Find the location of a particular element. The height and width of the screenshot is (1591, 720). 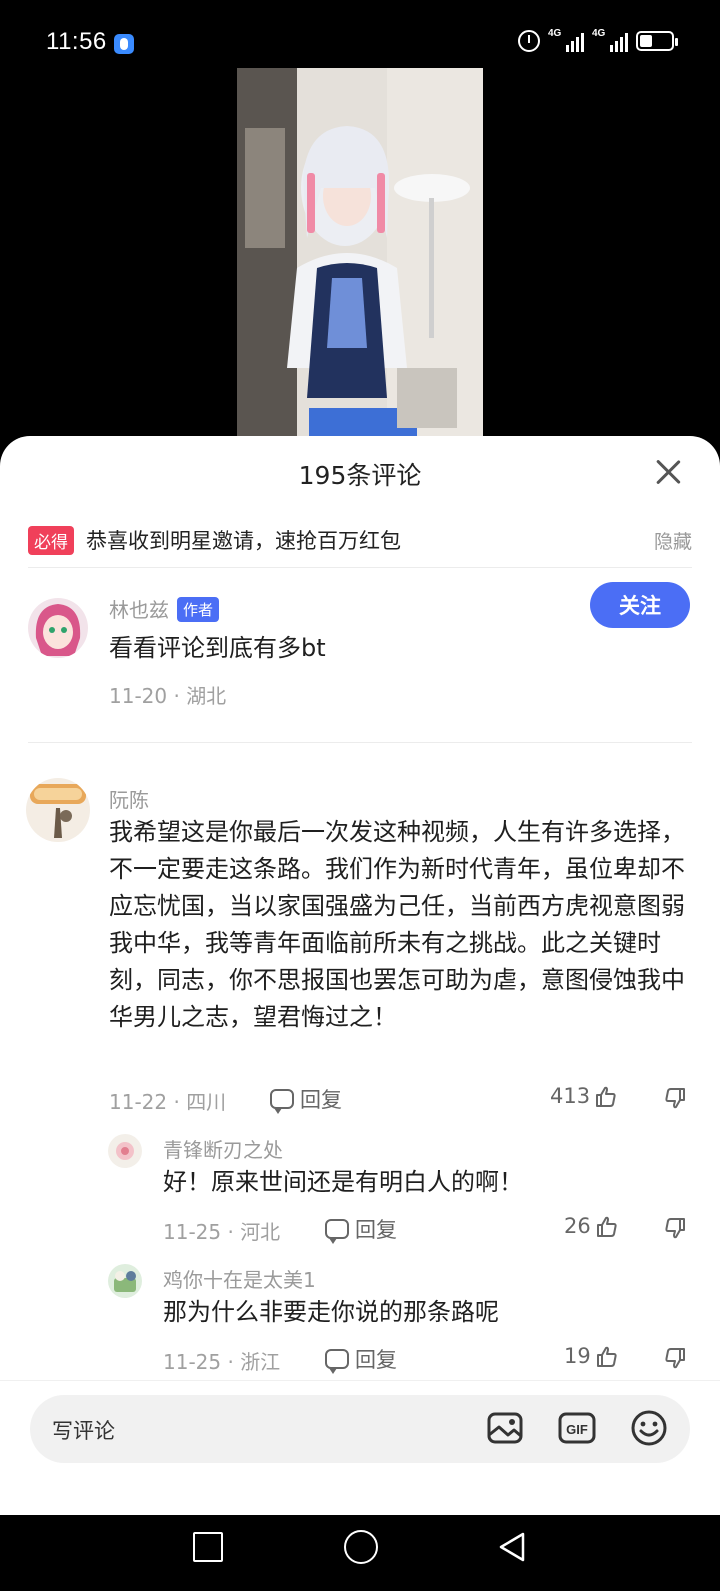

home-button is located at coordinates (361, 1547).